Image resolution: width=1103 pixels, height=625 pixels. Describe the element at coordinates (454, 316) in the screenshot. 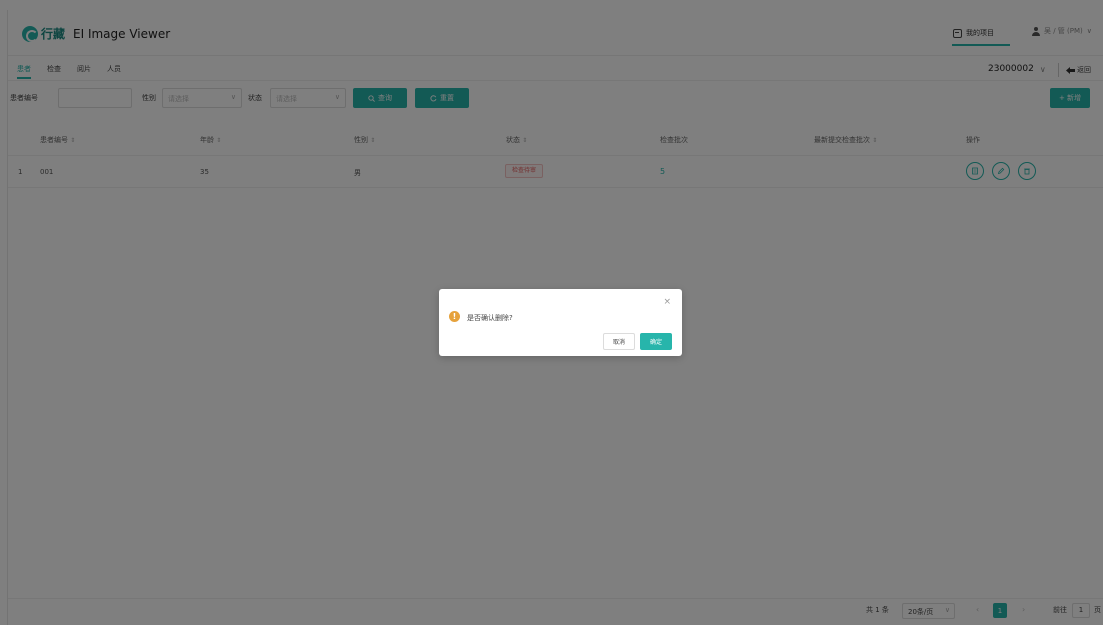

I see `warning-icon: !` at that location.